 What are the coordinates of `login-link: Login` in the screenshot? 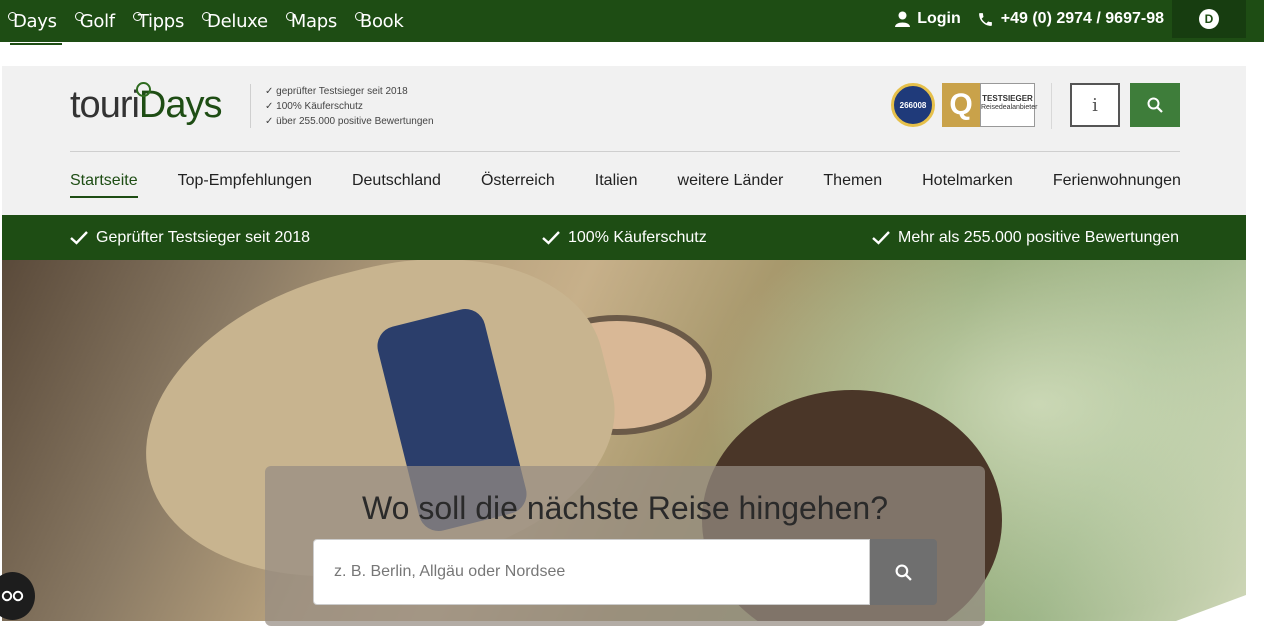 It's located at (928, 19).